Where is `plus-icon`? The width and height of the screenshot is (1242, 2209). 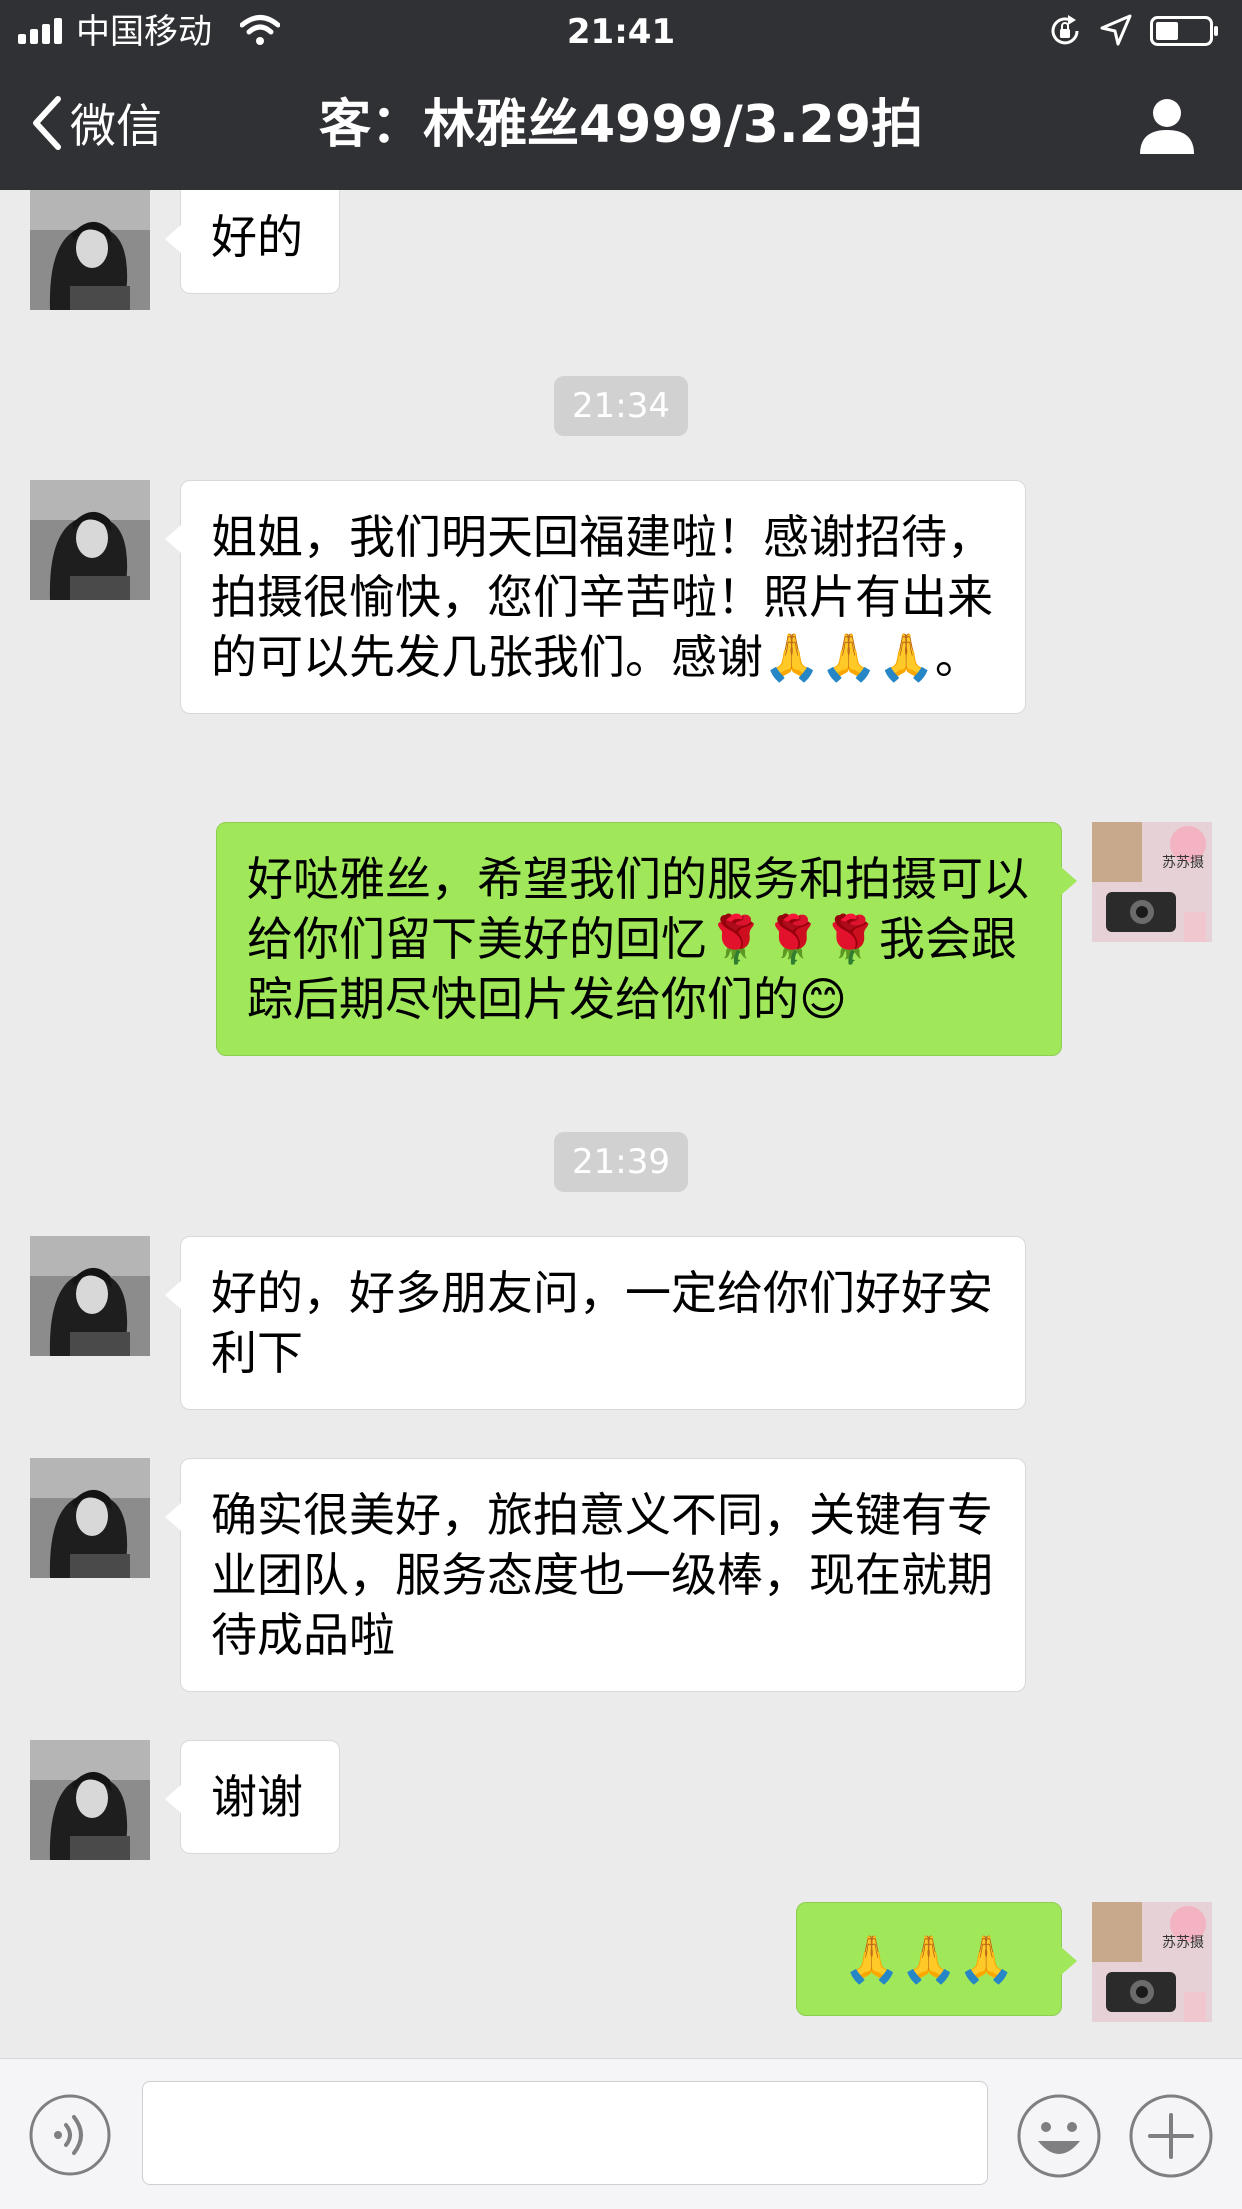
plus-icon is located at coordinates (1171, 2136).